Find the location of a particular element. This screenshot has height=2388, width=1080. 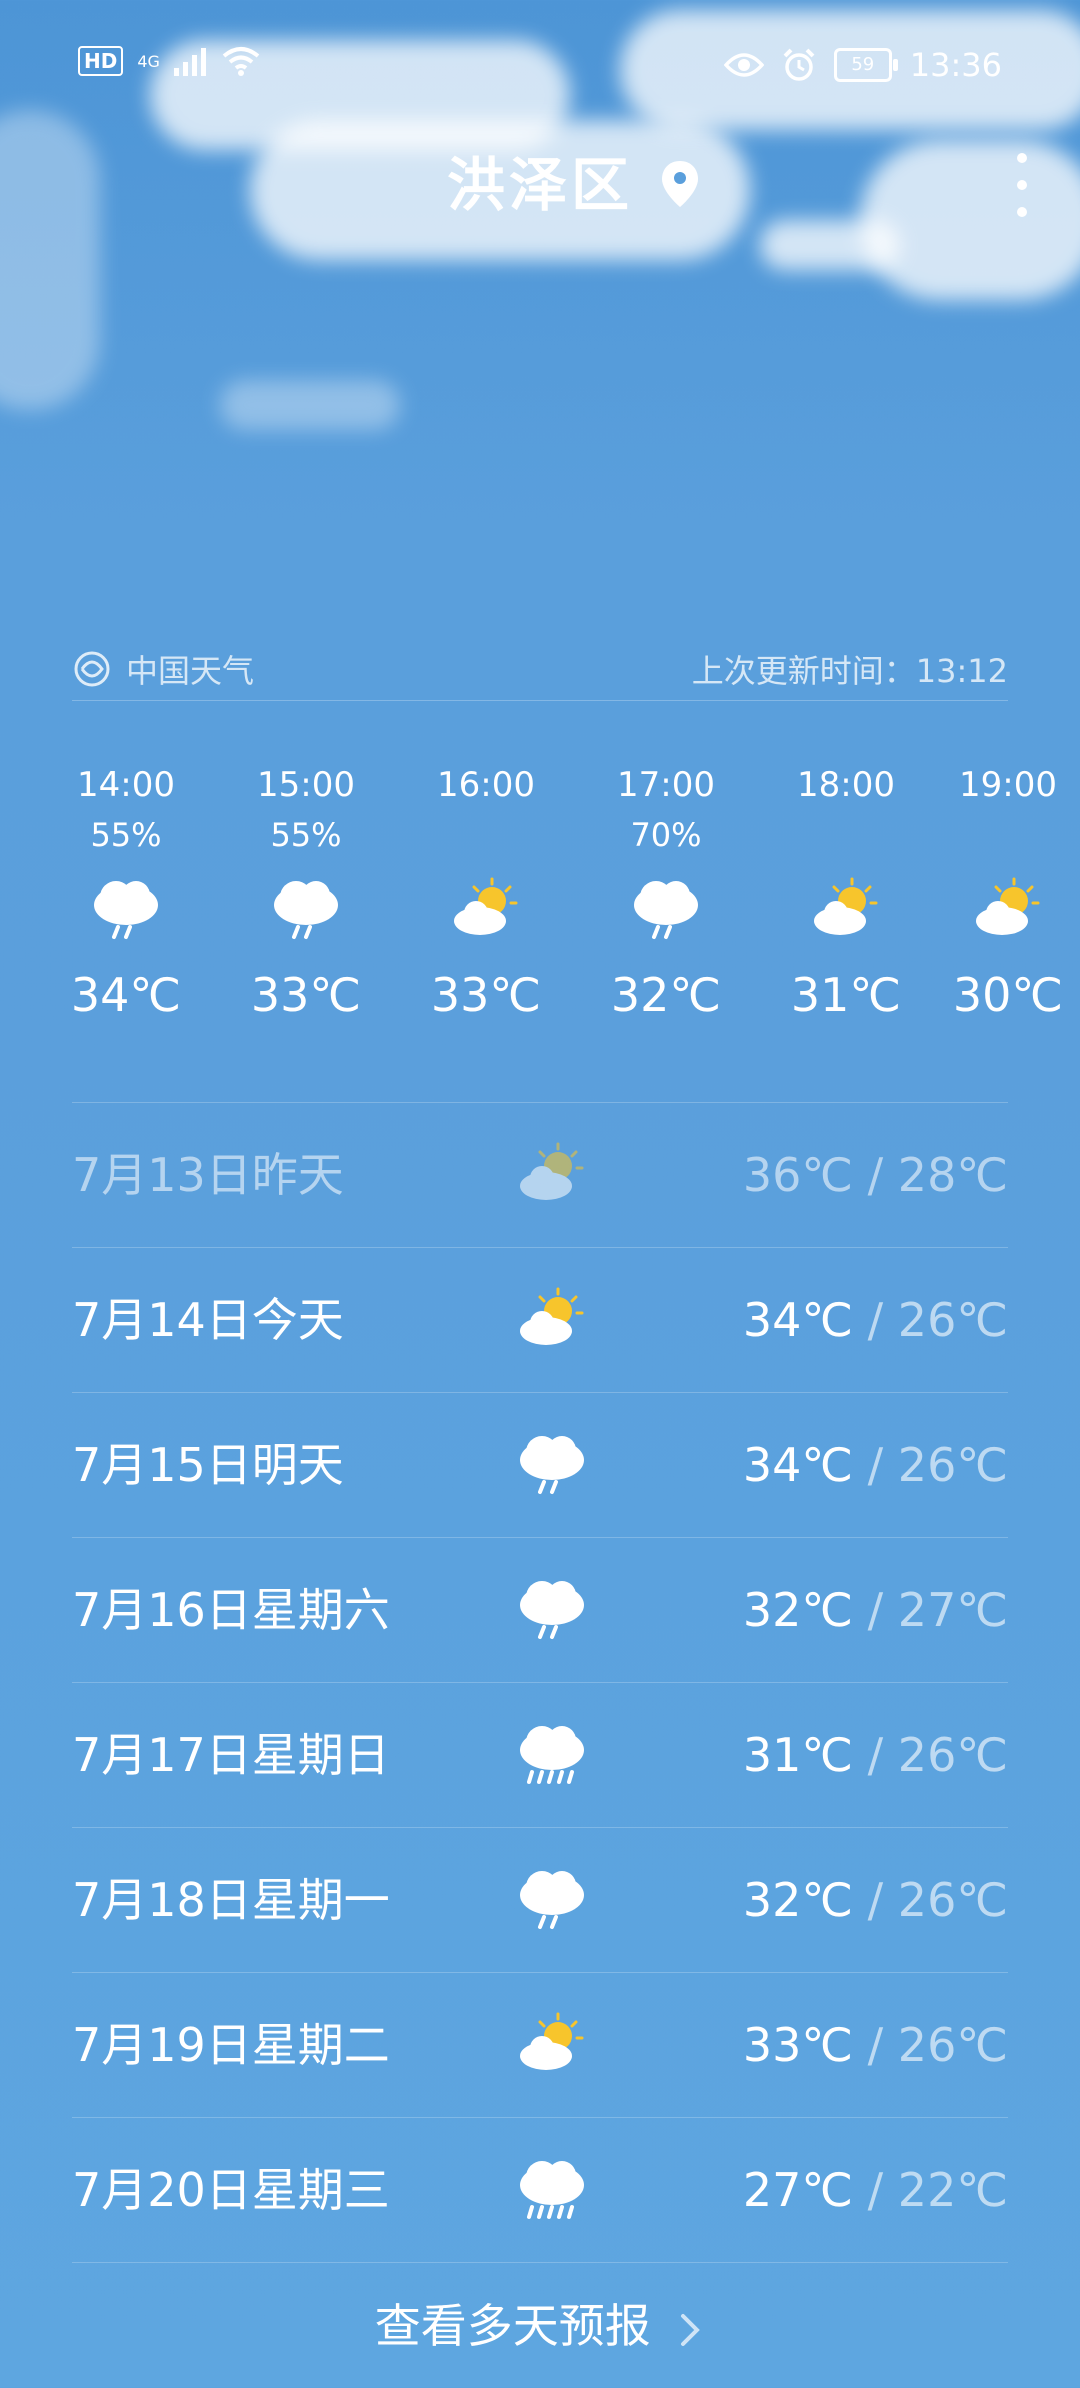

weather-china-logo-icon is located at coordinates (92, 669).